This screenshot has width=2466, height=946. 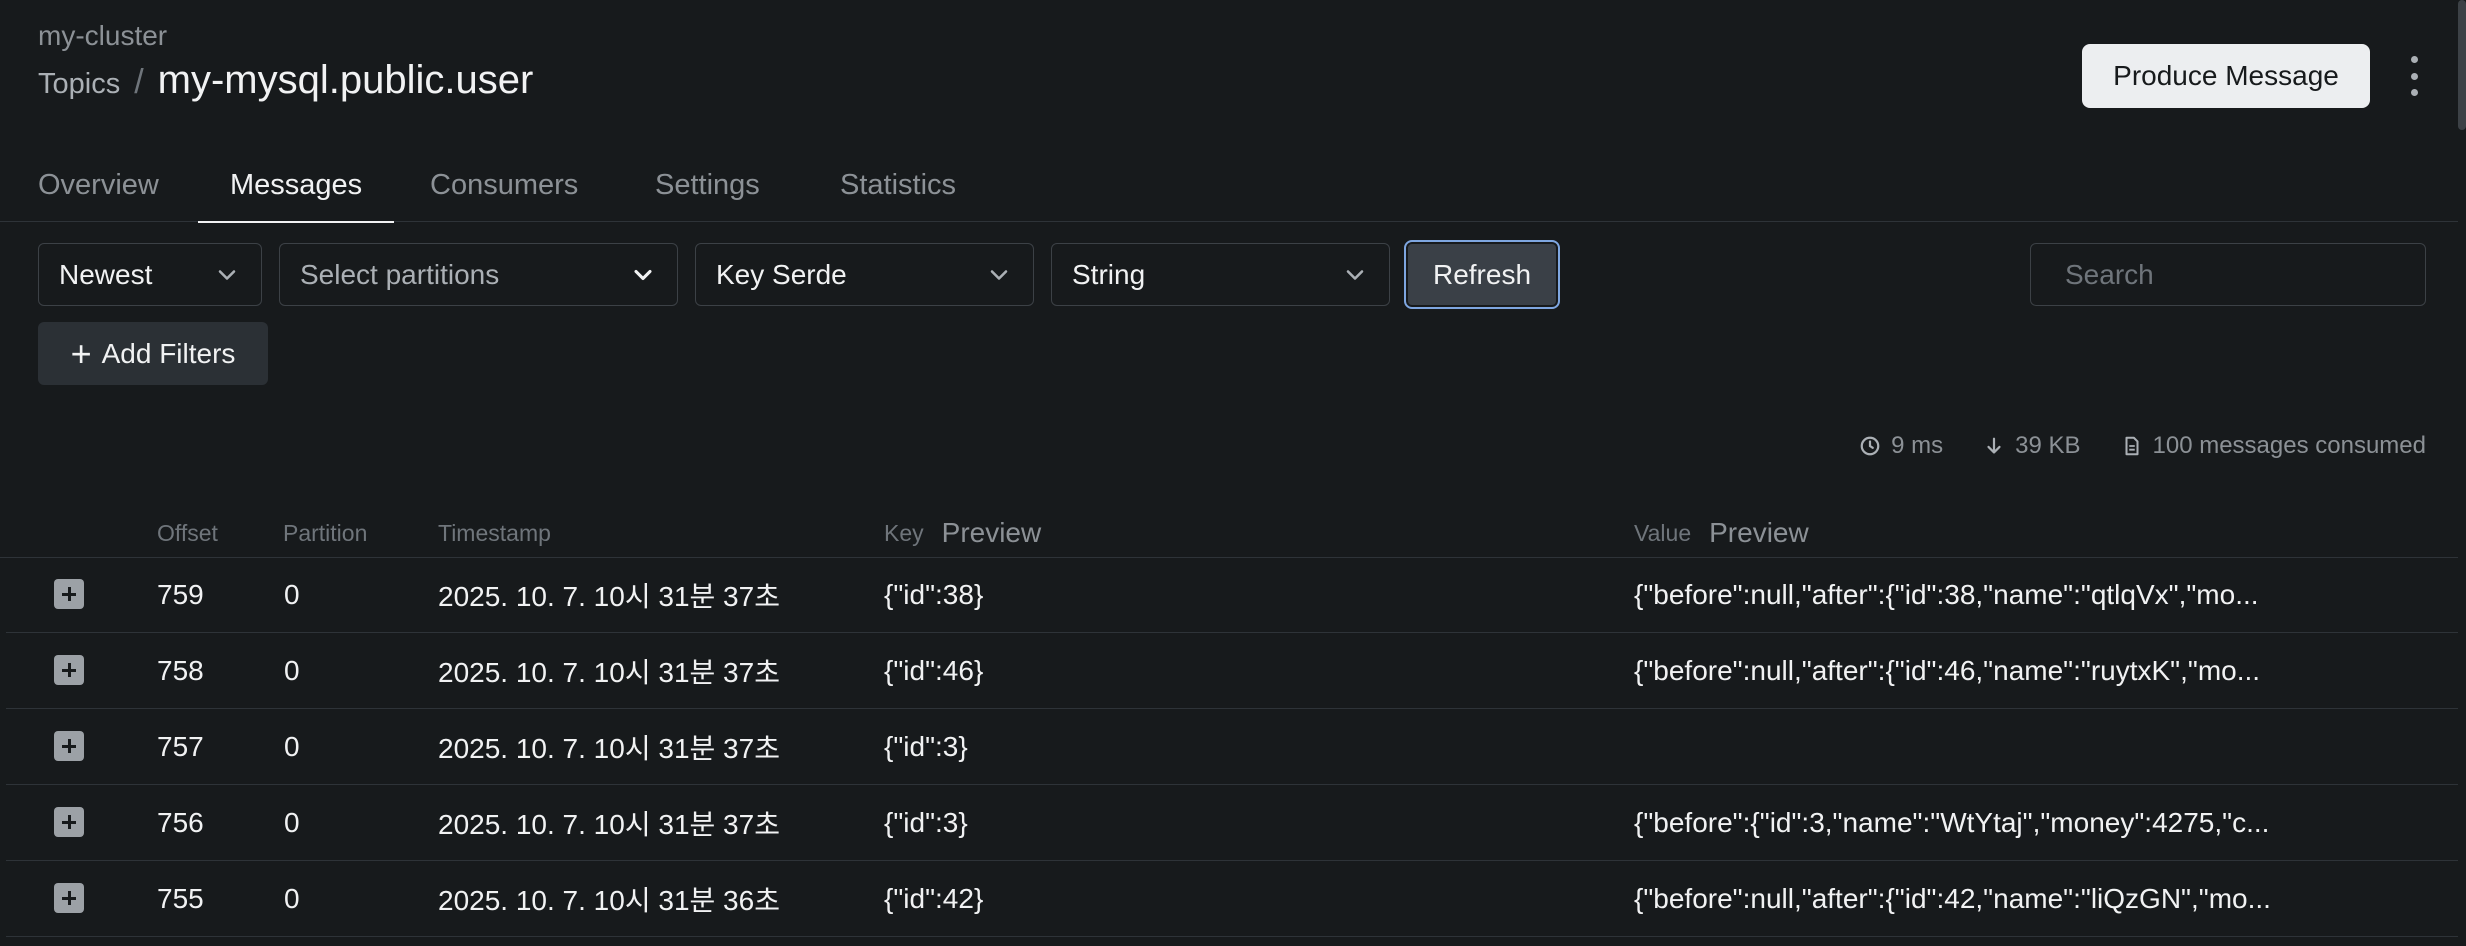 I want to click on size-stat: 39 KB, so click(x=2032, y=446).